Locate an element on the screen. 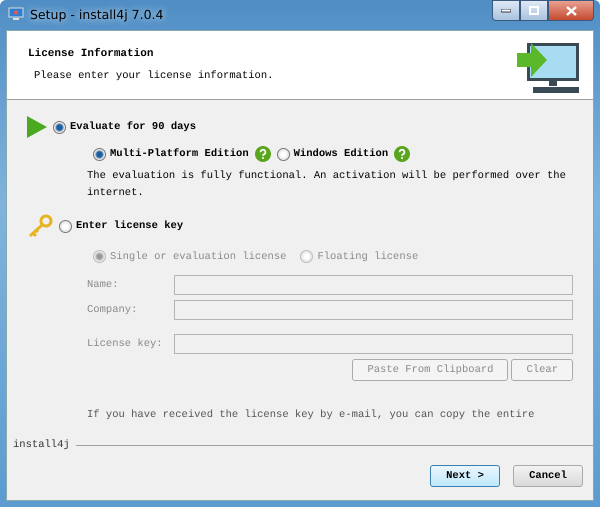  monitor-icon is located at coordinates (16, 14).